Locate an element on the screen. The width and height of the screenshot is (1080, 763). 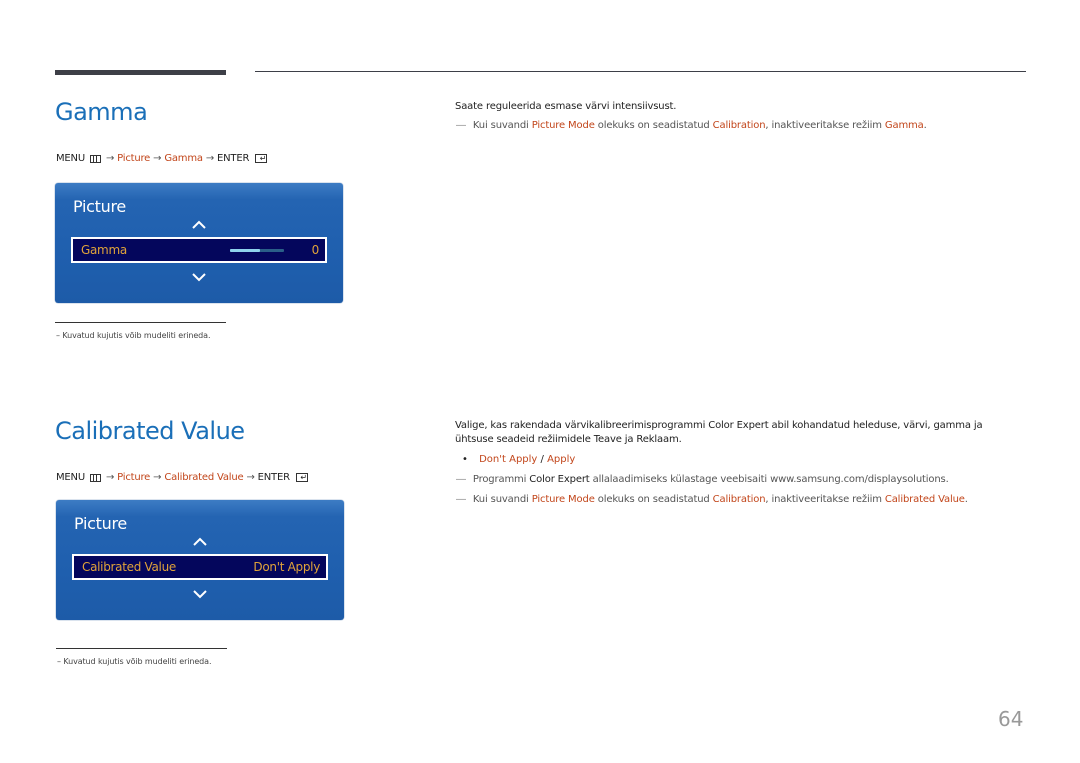
note-text: Programmi is located at coordinates (499, 479).